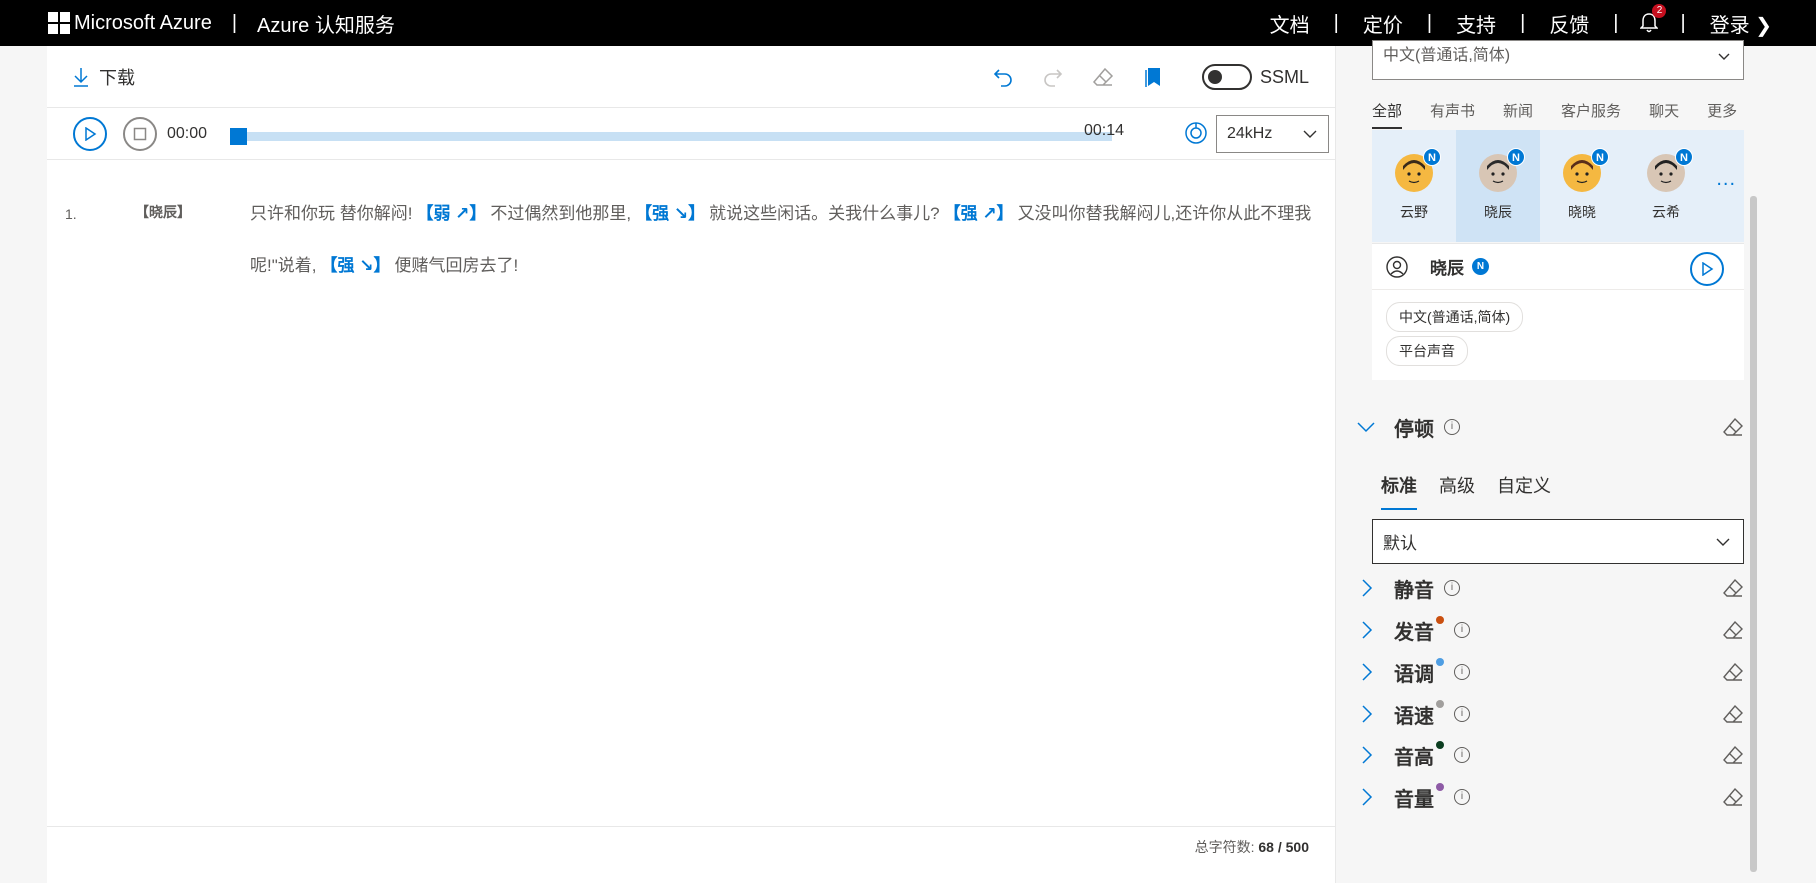 The height and width of the screenshot is (883, 1816). What do you see at coordinates (1252, 847) in the screenshot?
I see `char-count: 总字符数: 68 / 500` at bounding box center [1252, 847].